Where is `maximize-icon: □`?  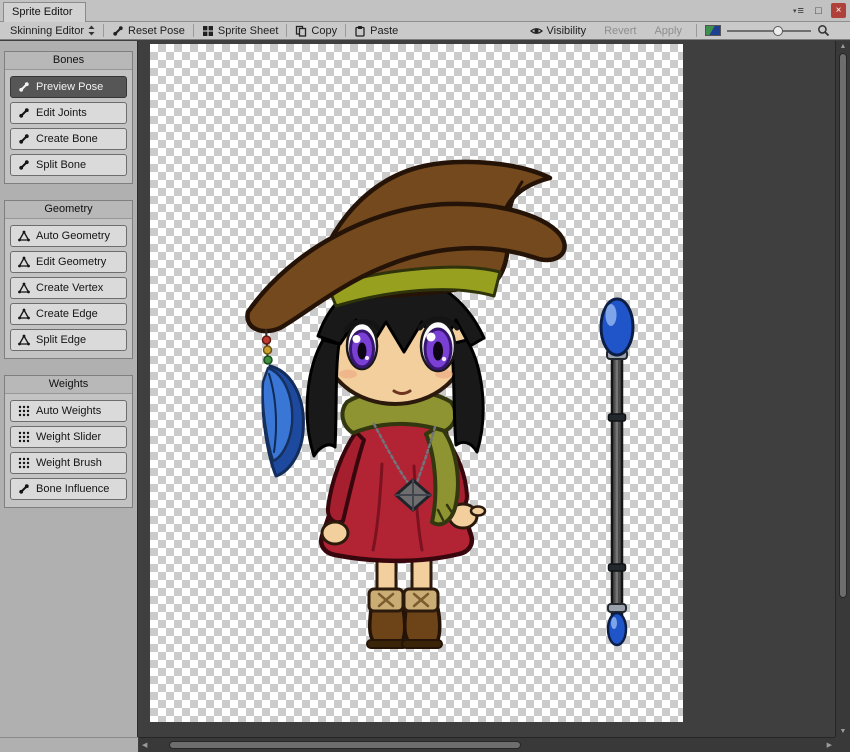 maximize-icon: □ is located at coordinates (818, 10).